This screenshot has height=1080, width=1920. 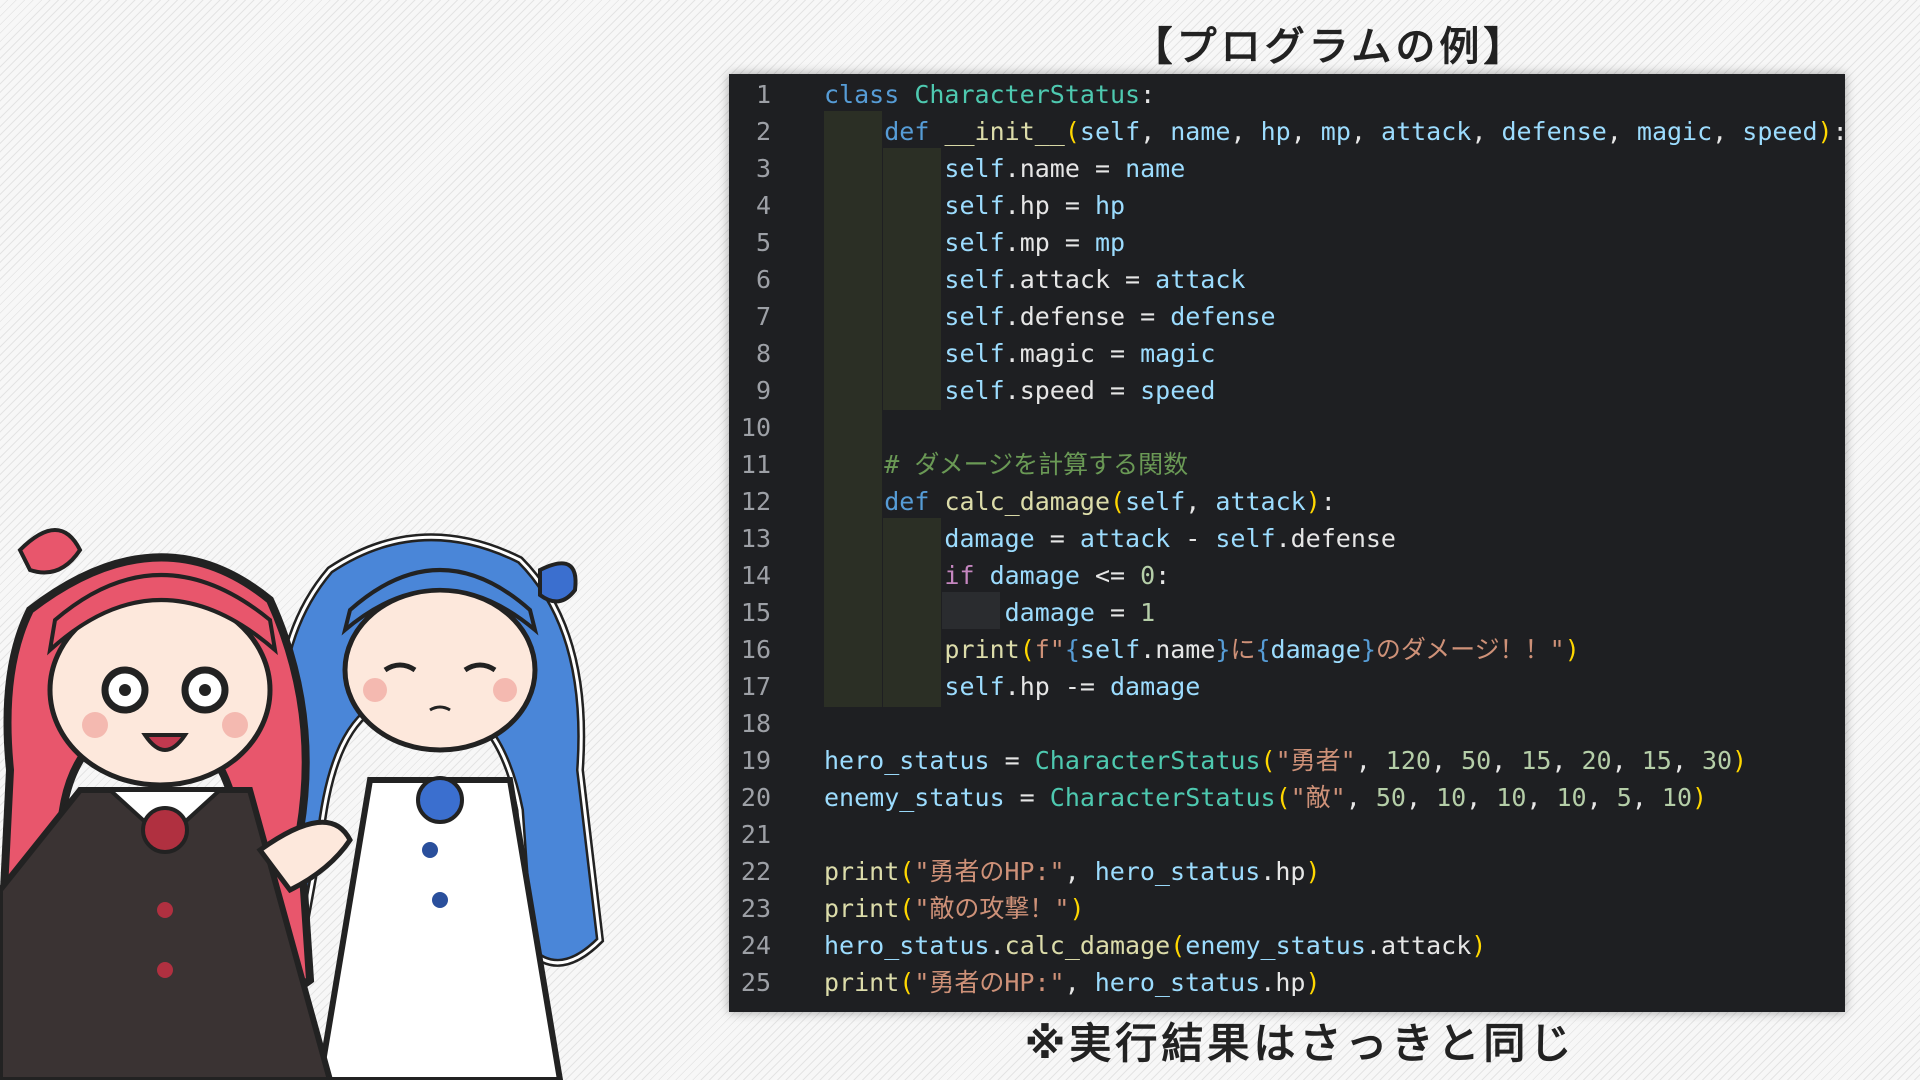 I want to click on code-line: 16 print(f"{self.name}に{damage}のダメージ！！"), so click(x=1287, y=649).